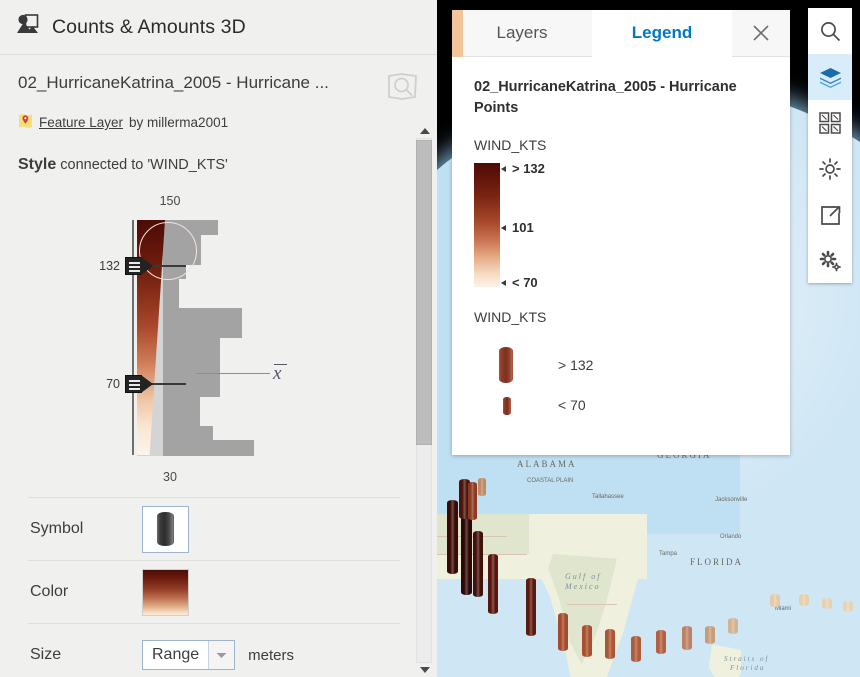  Describe the element at coordinates (271, 655) in the screenshot. I see `size-unit-label: meters` at that location.